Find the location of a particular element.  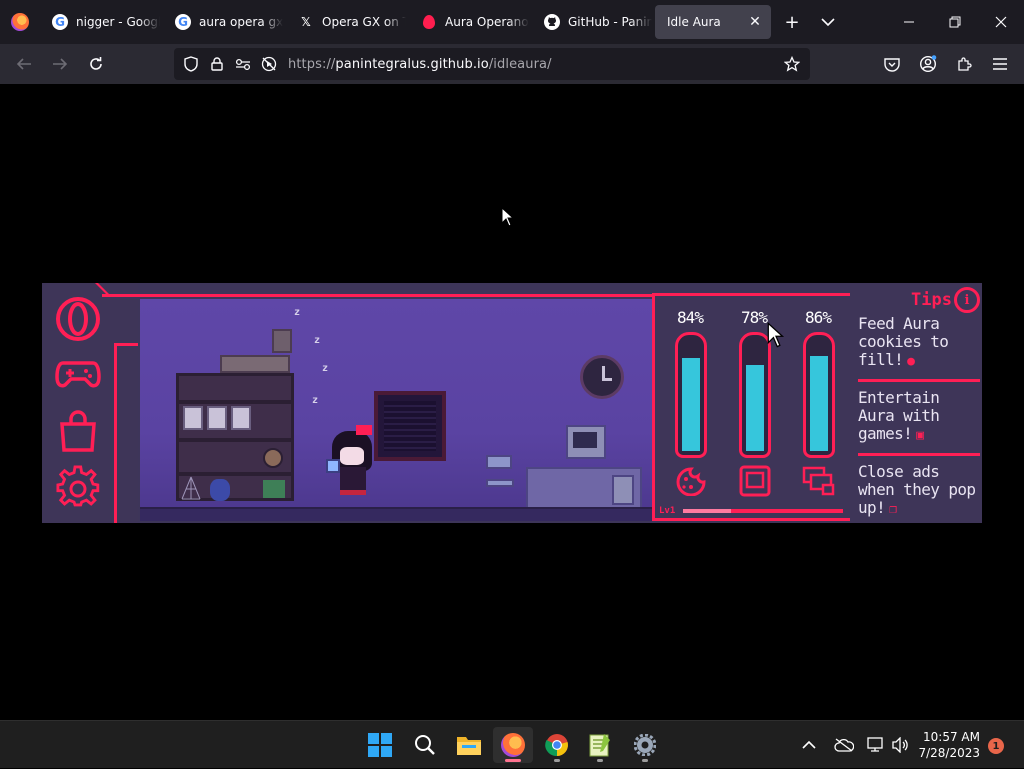

aura-room-scene: z z z z C 000 is located at coordinates (396, 410).